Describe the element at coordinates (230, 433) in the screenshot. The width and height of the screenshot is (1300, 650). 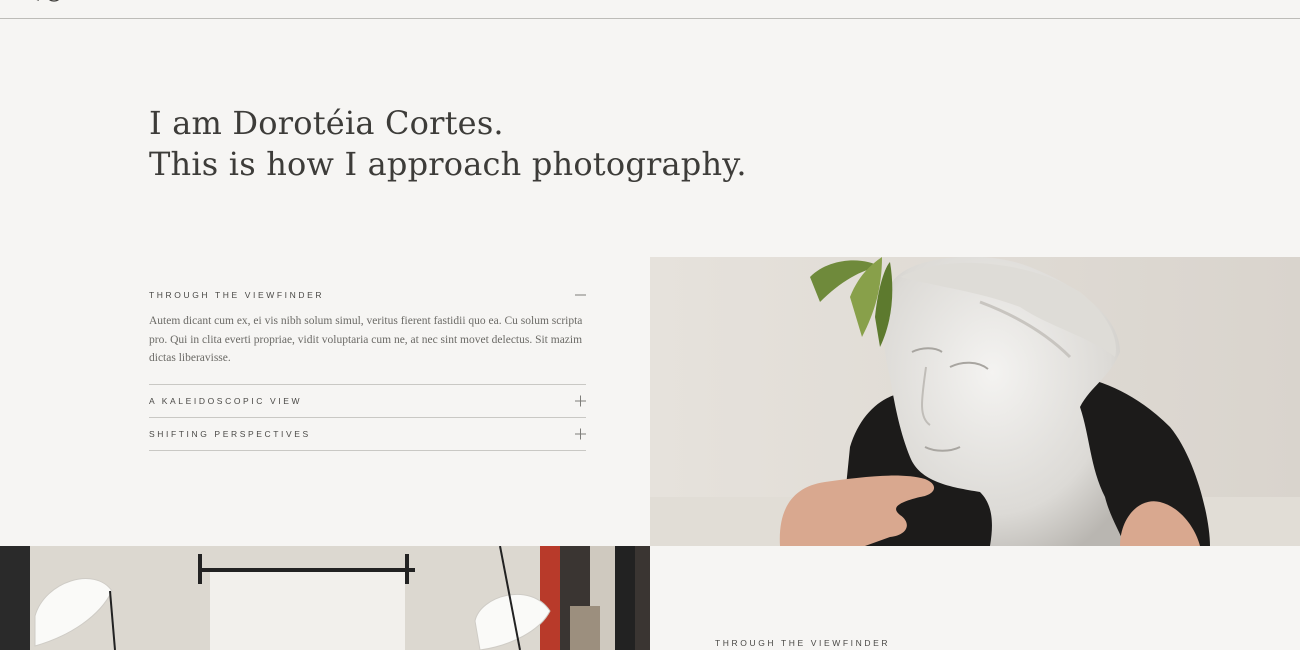
I see `accordion-title: SHIFTING PERSPECTIVES` at that location.